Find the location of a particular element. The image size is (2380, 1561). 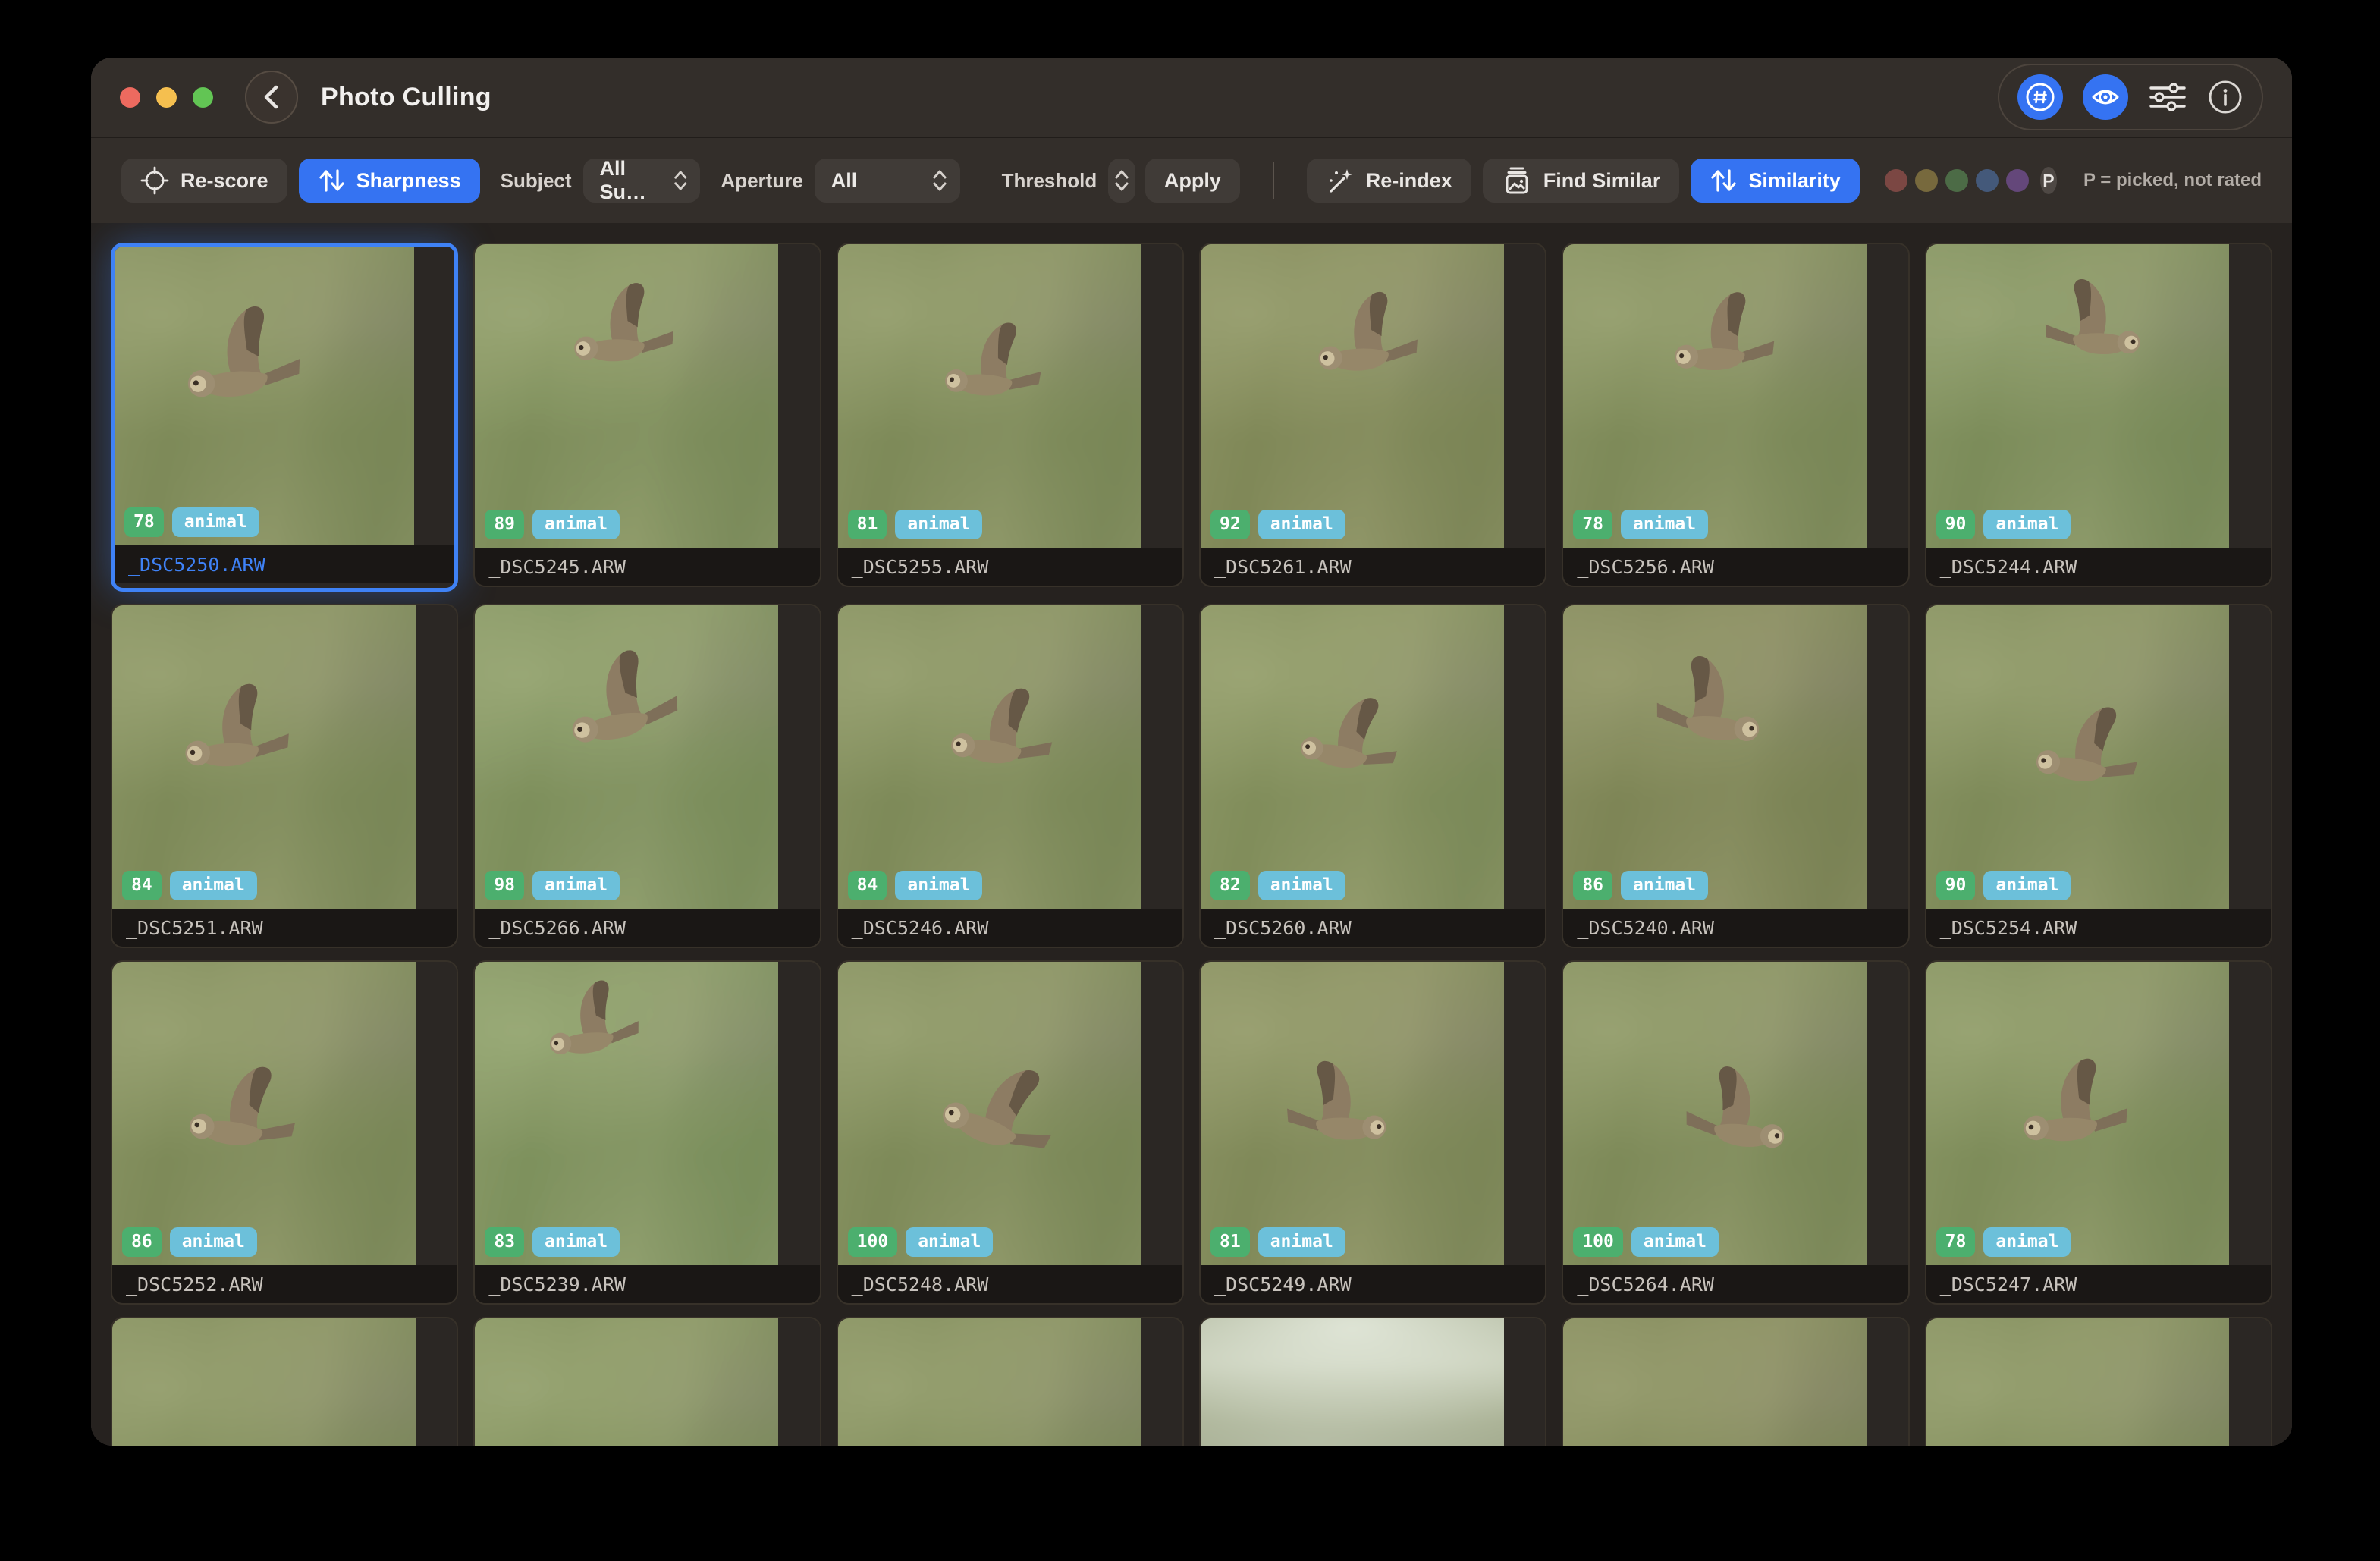

sort-arrows-icon is located at coordinates (331, 180).